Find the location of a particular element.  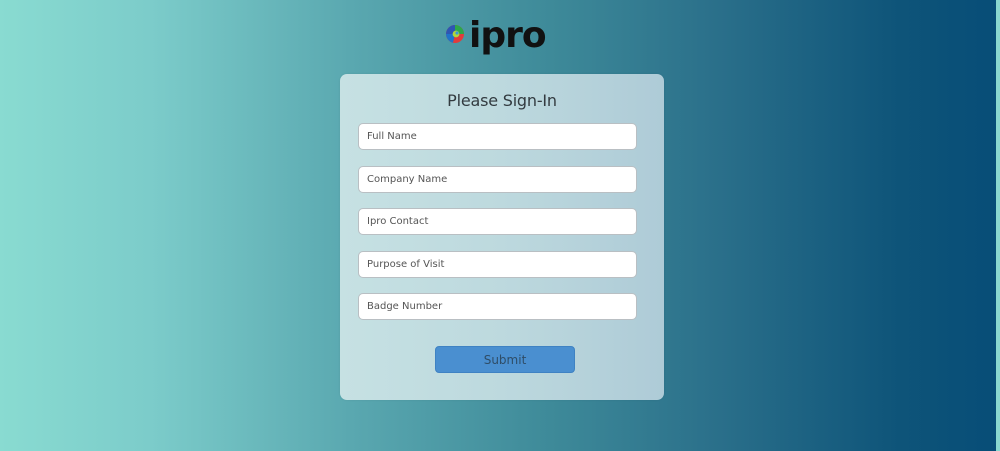

ipro-logo: ipro is located at coordinates (503, 35).